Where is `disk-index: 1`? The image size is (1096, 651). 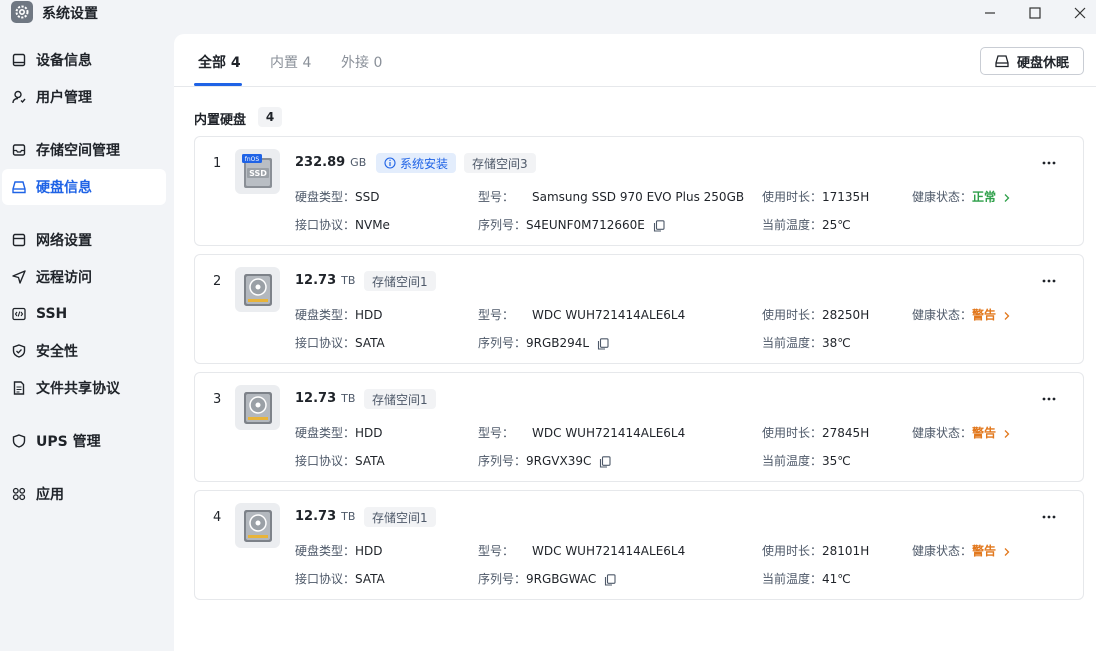
disk-index: 1 is located at coordinates (217, 163).